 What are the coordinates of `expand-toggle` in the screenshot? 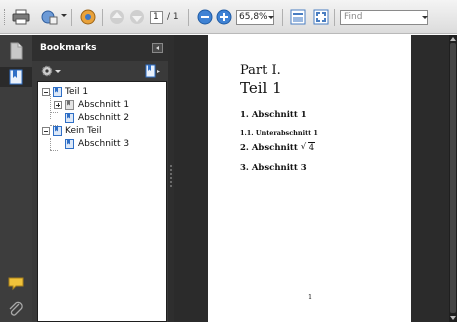 It's located at (58, 105).